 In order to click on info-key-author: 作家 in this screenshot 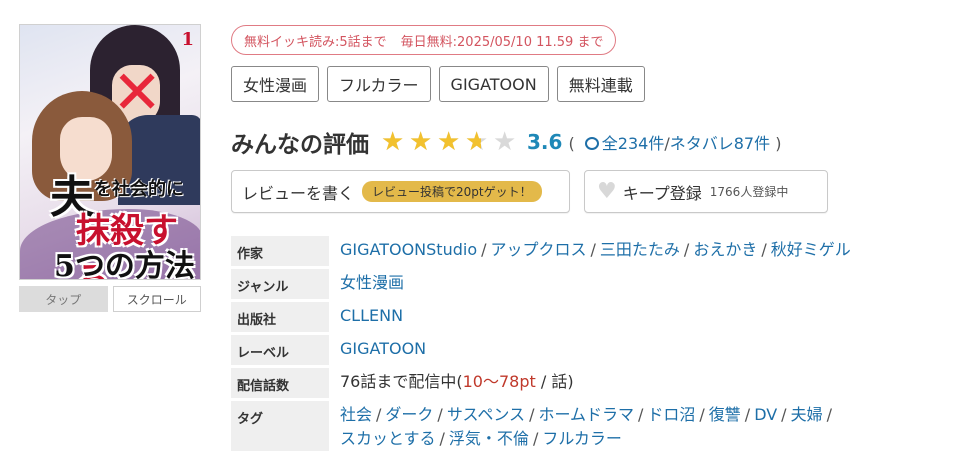, I will do `click(280, 251)`.